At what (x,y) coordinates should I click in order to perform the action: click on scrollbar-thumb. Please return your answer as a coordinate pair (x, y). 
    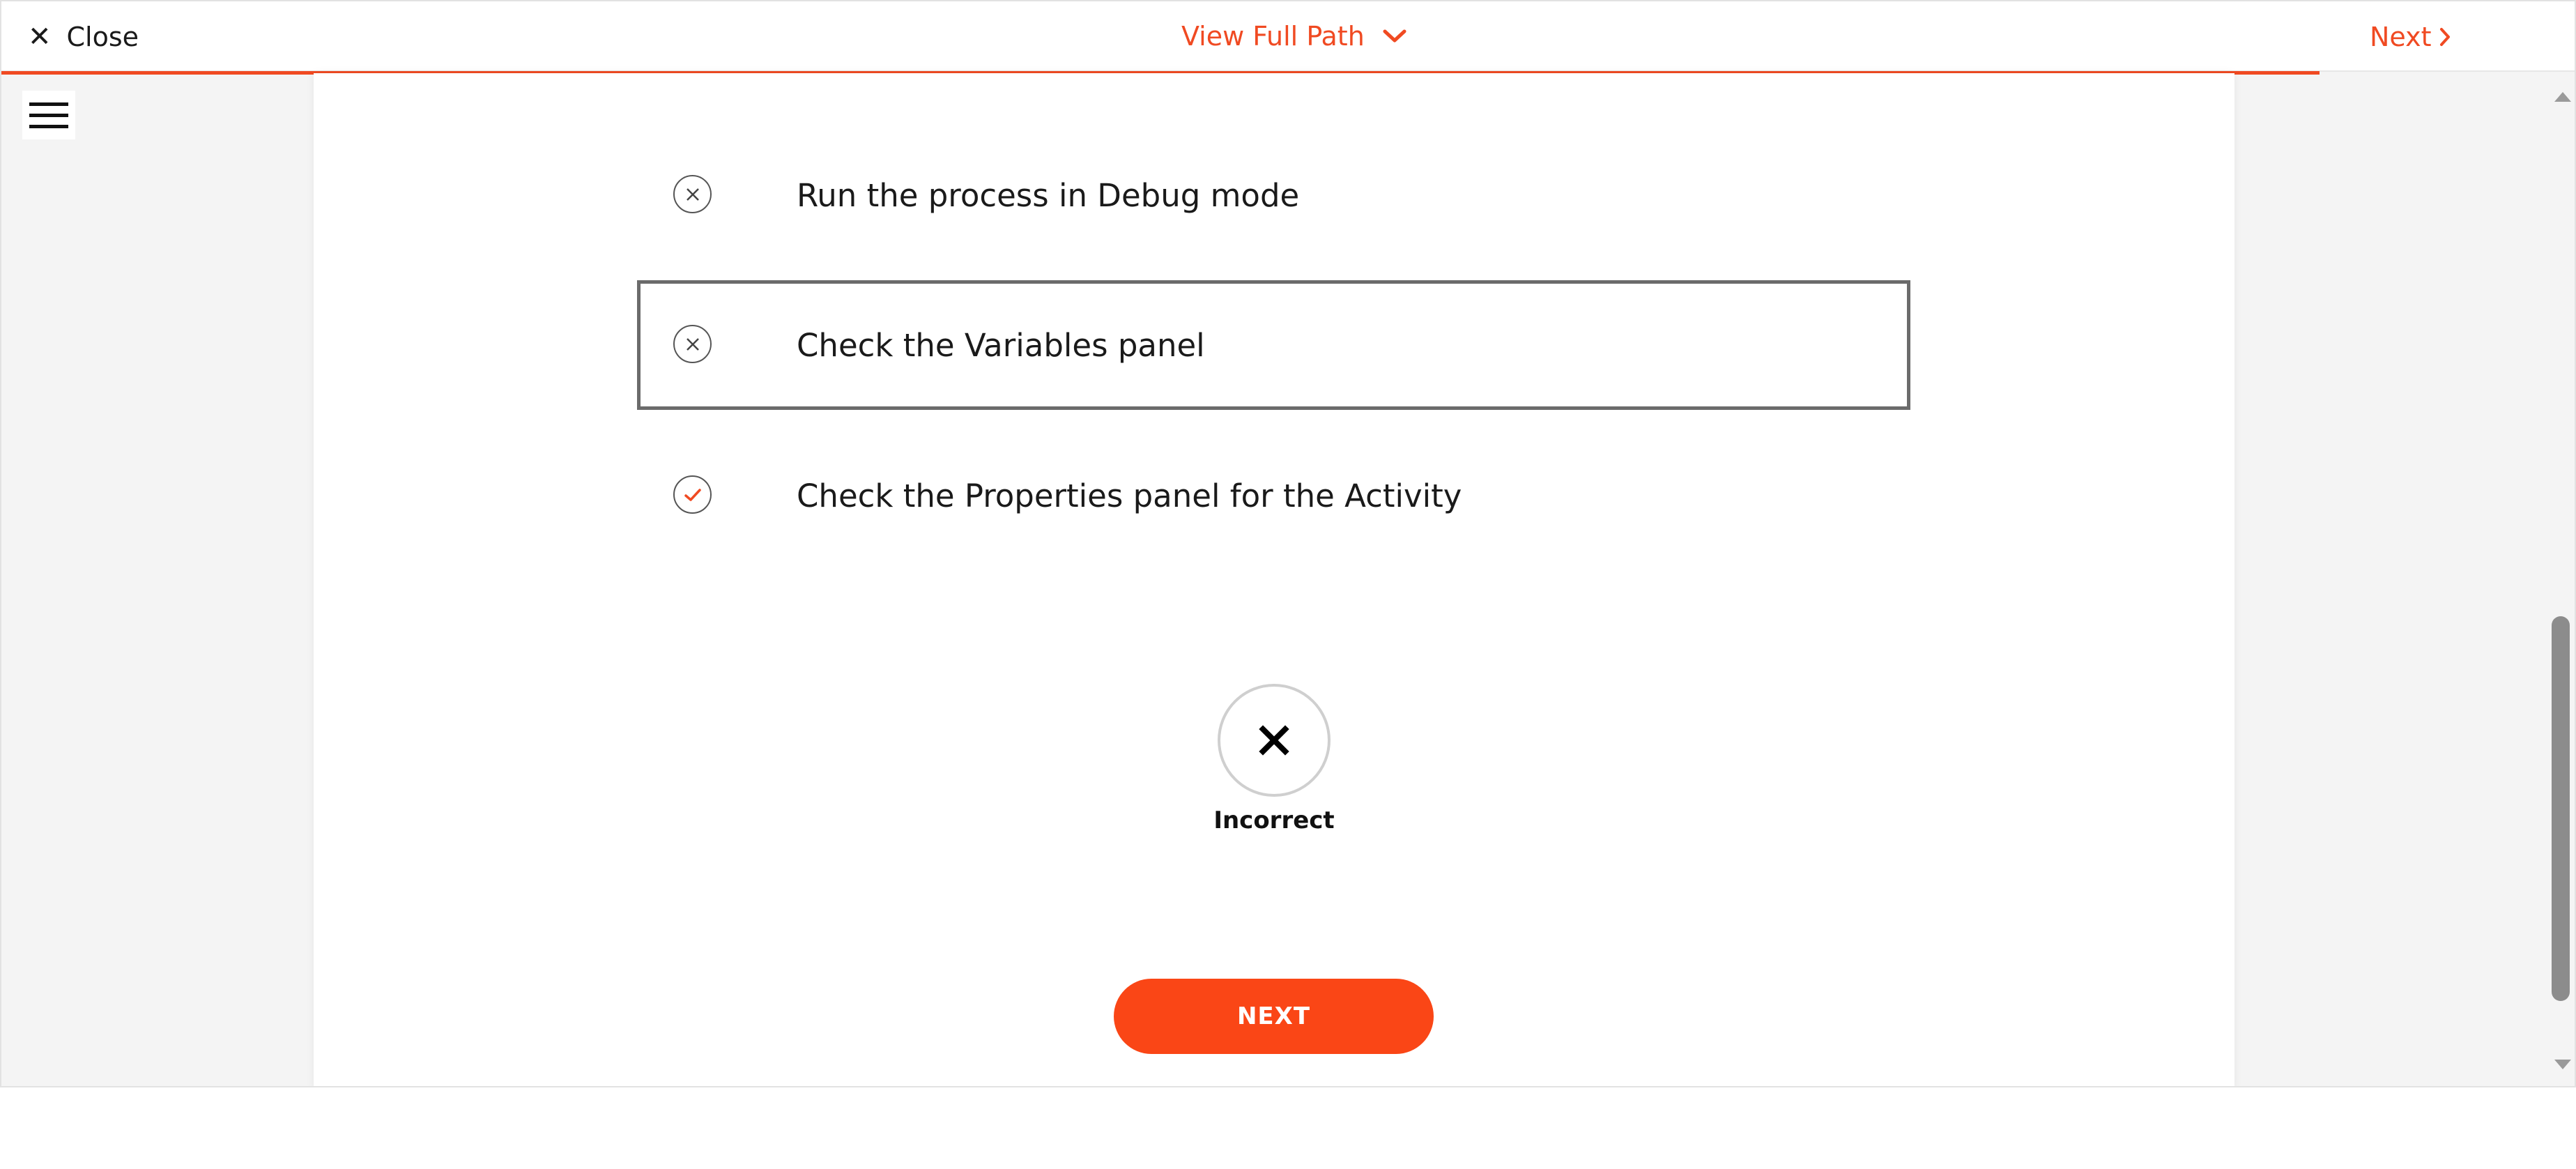
    Looking at the image, I should click on (2561, 808).